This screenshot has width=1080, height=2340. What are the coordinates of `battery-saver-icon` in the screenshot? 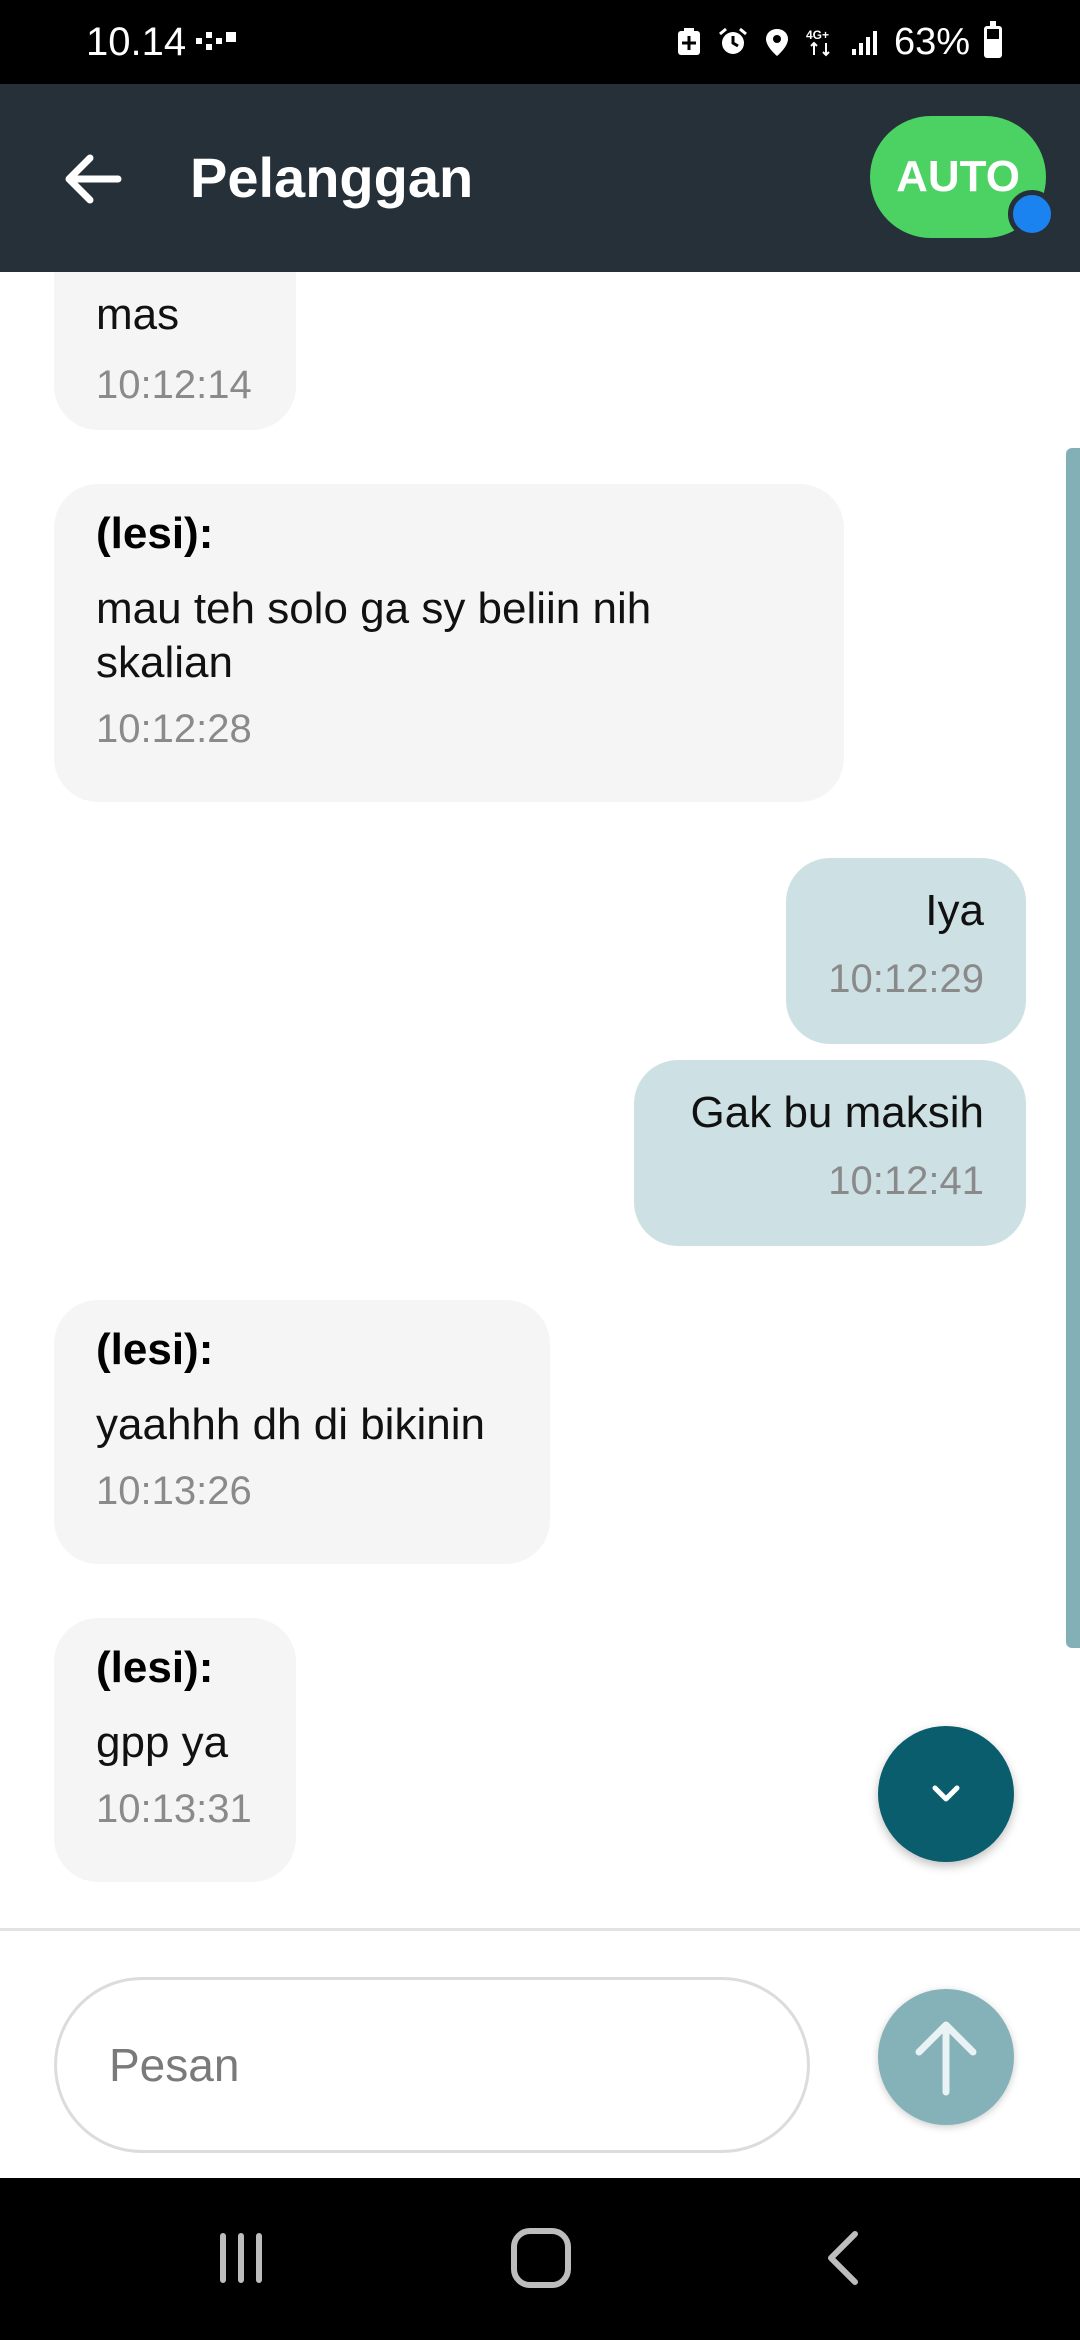 It's located at (688, 41).